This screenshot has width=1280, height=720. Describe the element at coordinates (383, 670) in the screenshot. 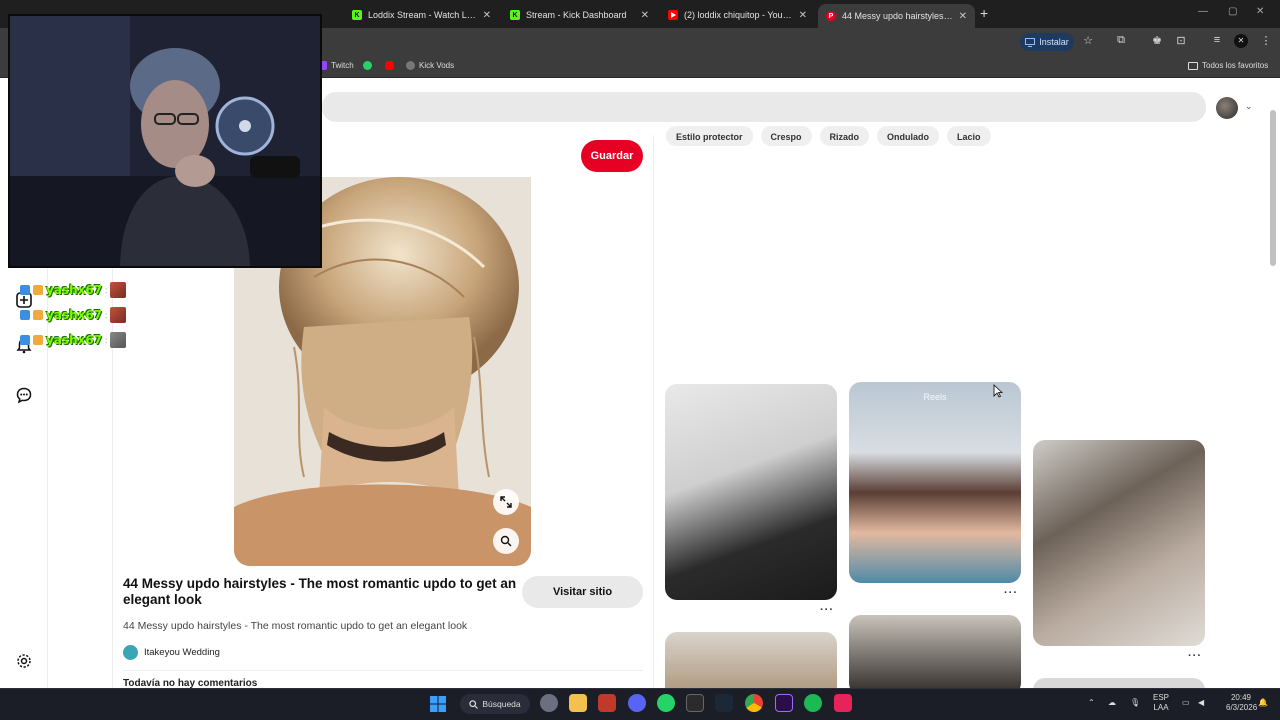

I see `divider` at that location.